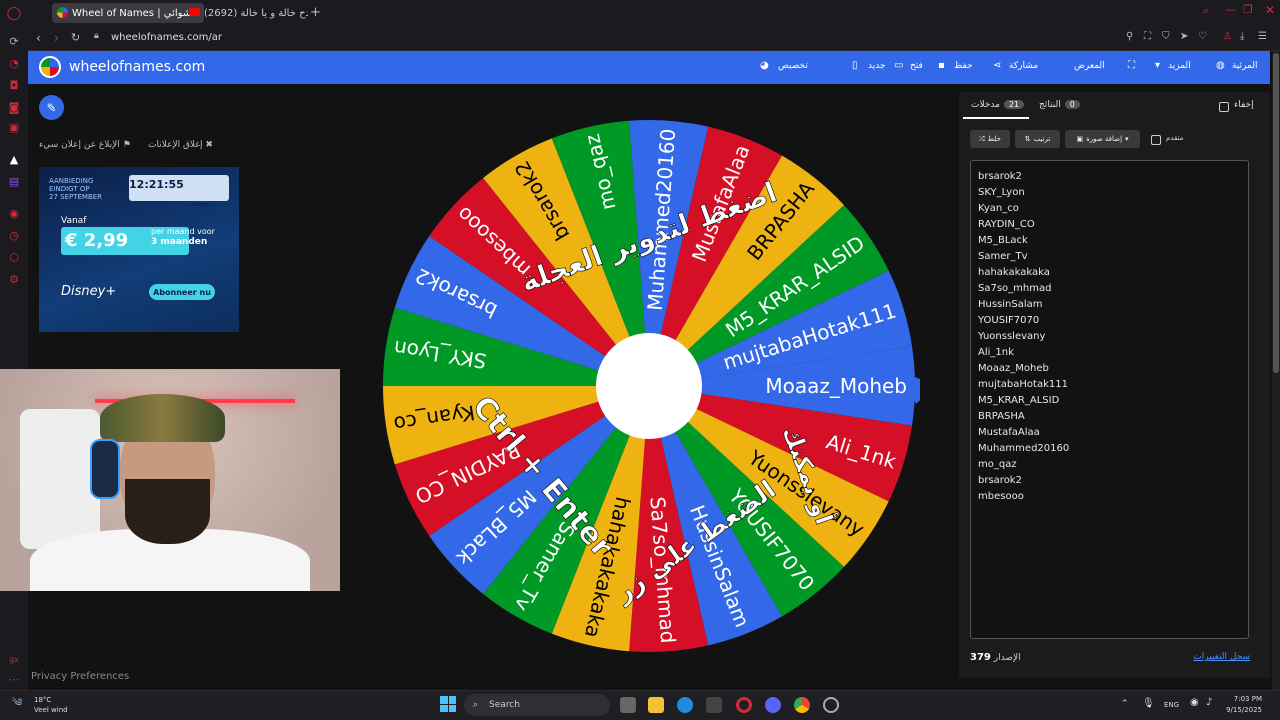 The image size is (1280, 720). I want to click on minimize-icon: —, so click(1230, 9).